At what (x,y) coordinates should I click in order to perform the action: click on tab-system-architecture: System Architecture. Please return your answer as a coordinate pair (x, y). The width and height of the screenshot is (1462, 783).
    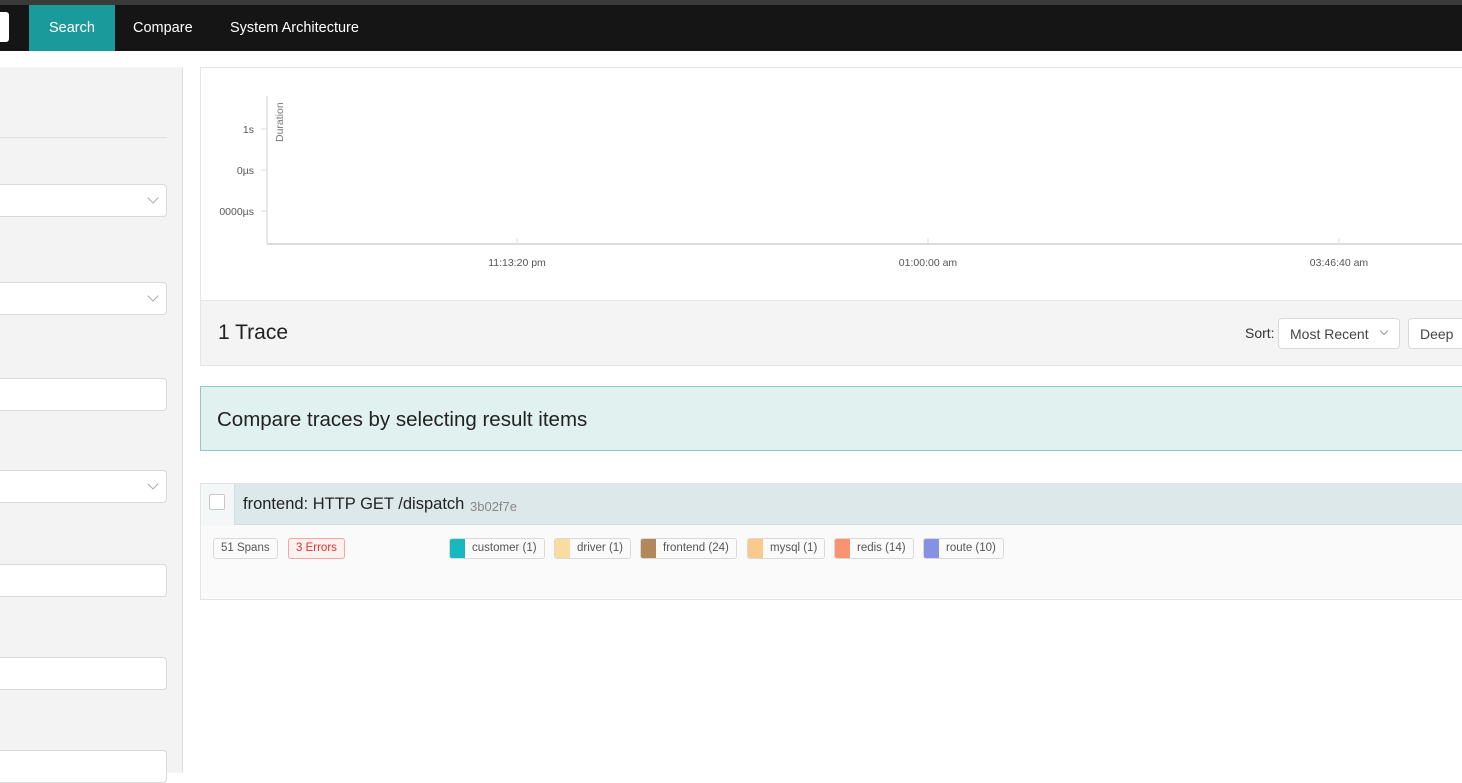
    Looking at the image, I should click on (294, 28).